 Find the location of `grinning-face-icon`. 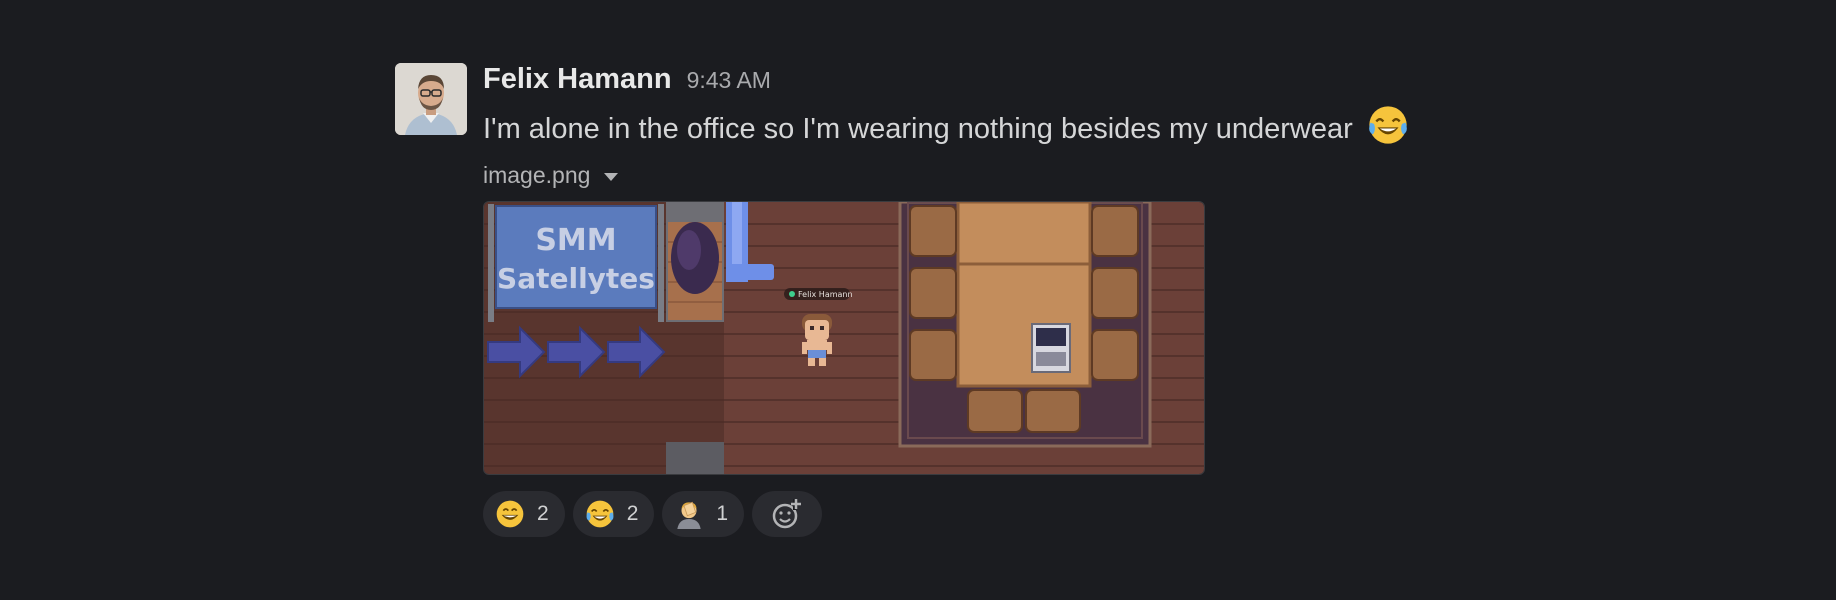

grinning-face-icon is located at coordinates (510, 514).